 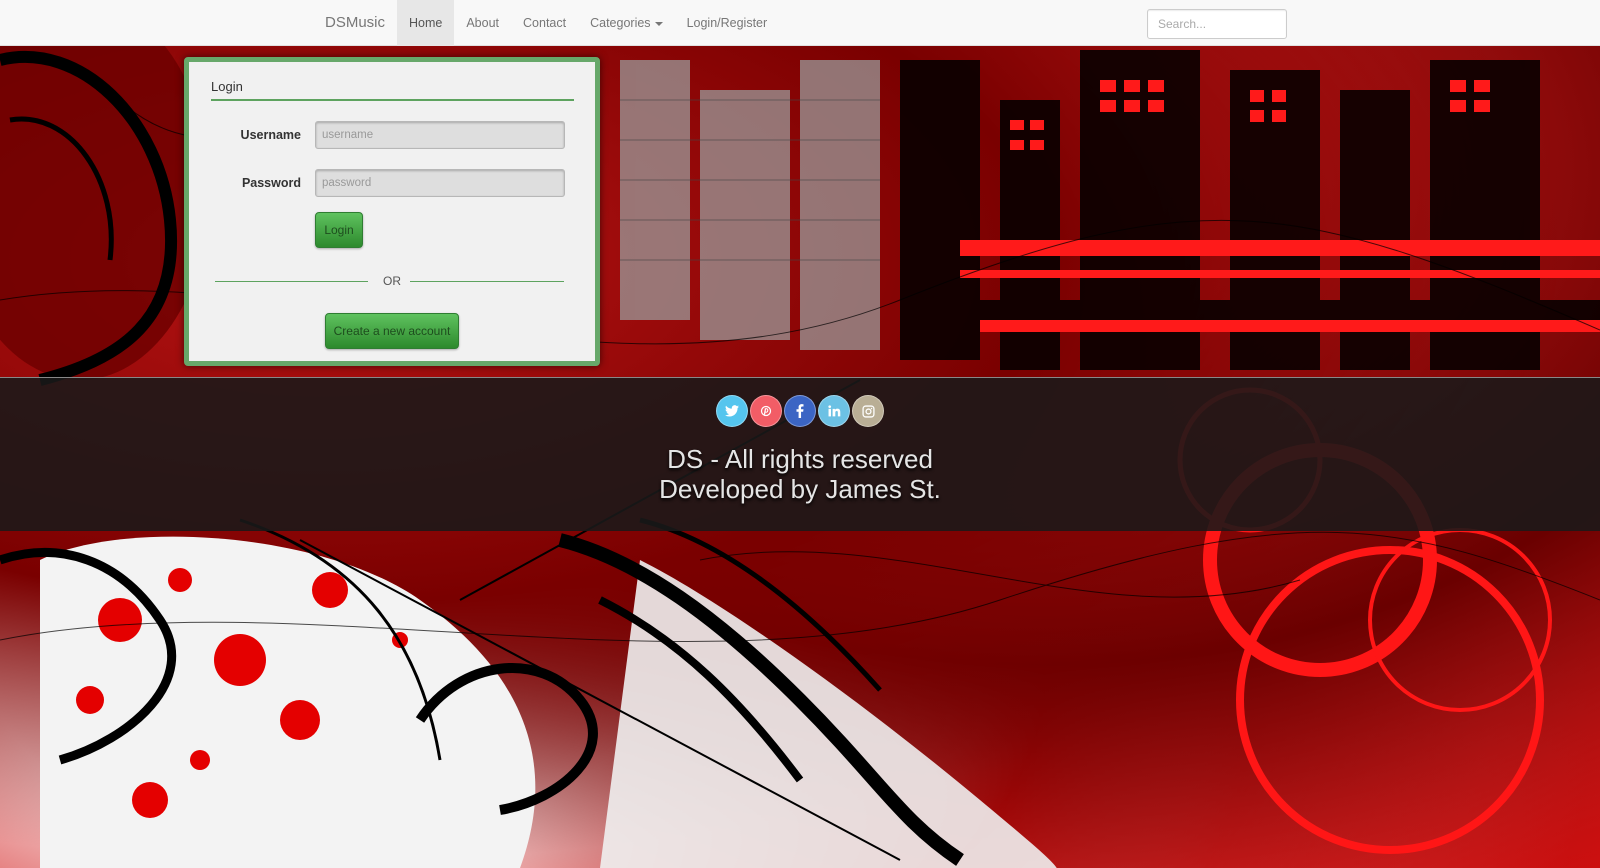 What do you see at coordinates (426, 23) in the screenshot?
I see `nav-home: Home` at bounding box center [426, 23].